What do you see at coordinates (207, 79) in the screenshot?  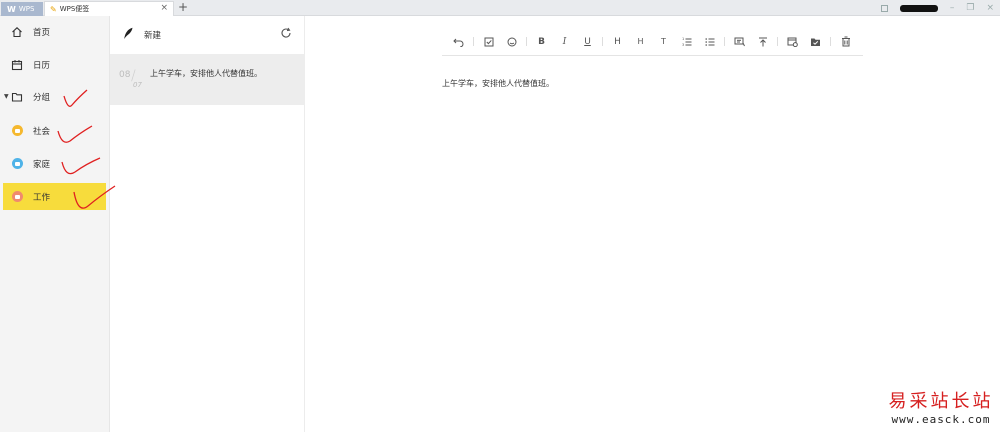 I see `list-item: 08 / 07 上午学车，安排他人代替值班。` at bounding box center [207, 79].